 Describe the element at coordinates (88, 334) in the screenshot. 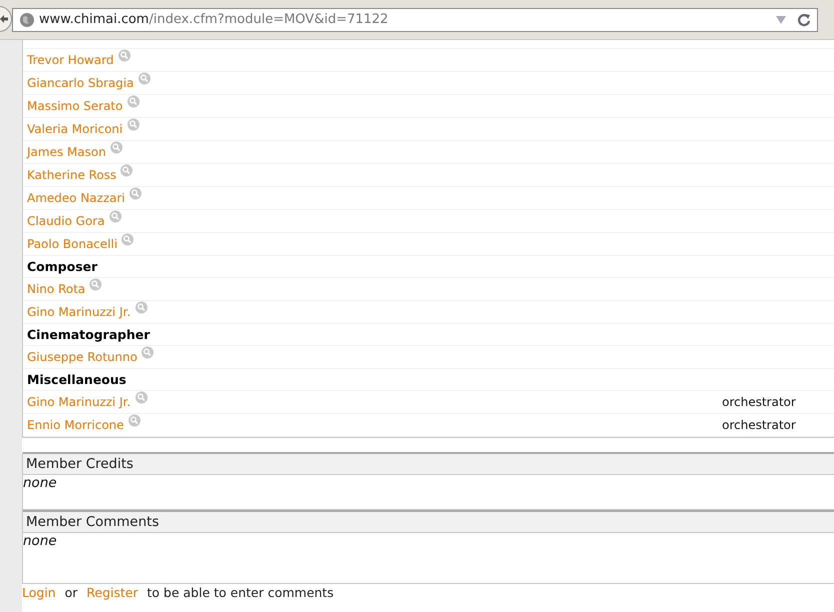

I see `category-heading: Cinematographer` at that location.